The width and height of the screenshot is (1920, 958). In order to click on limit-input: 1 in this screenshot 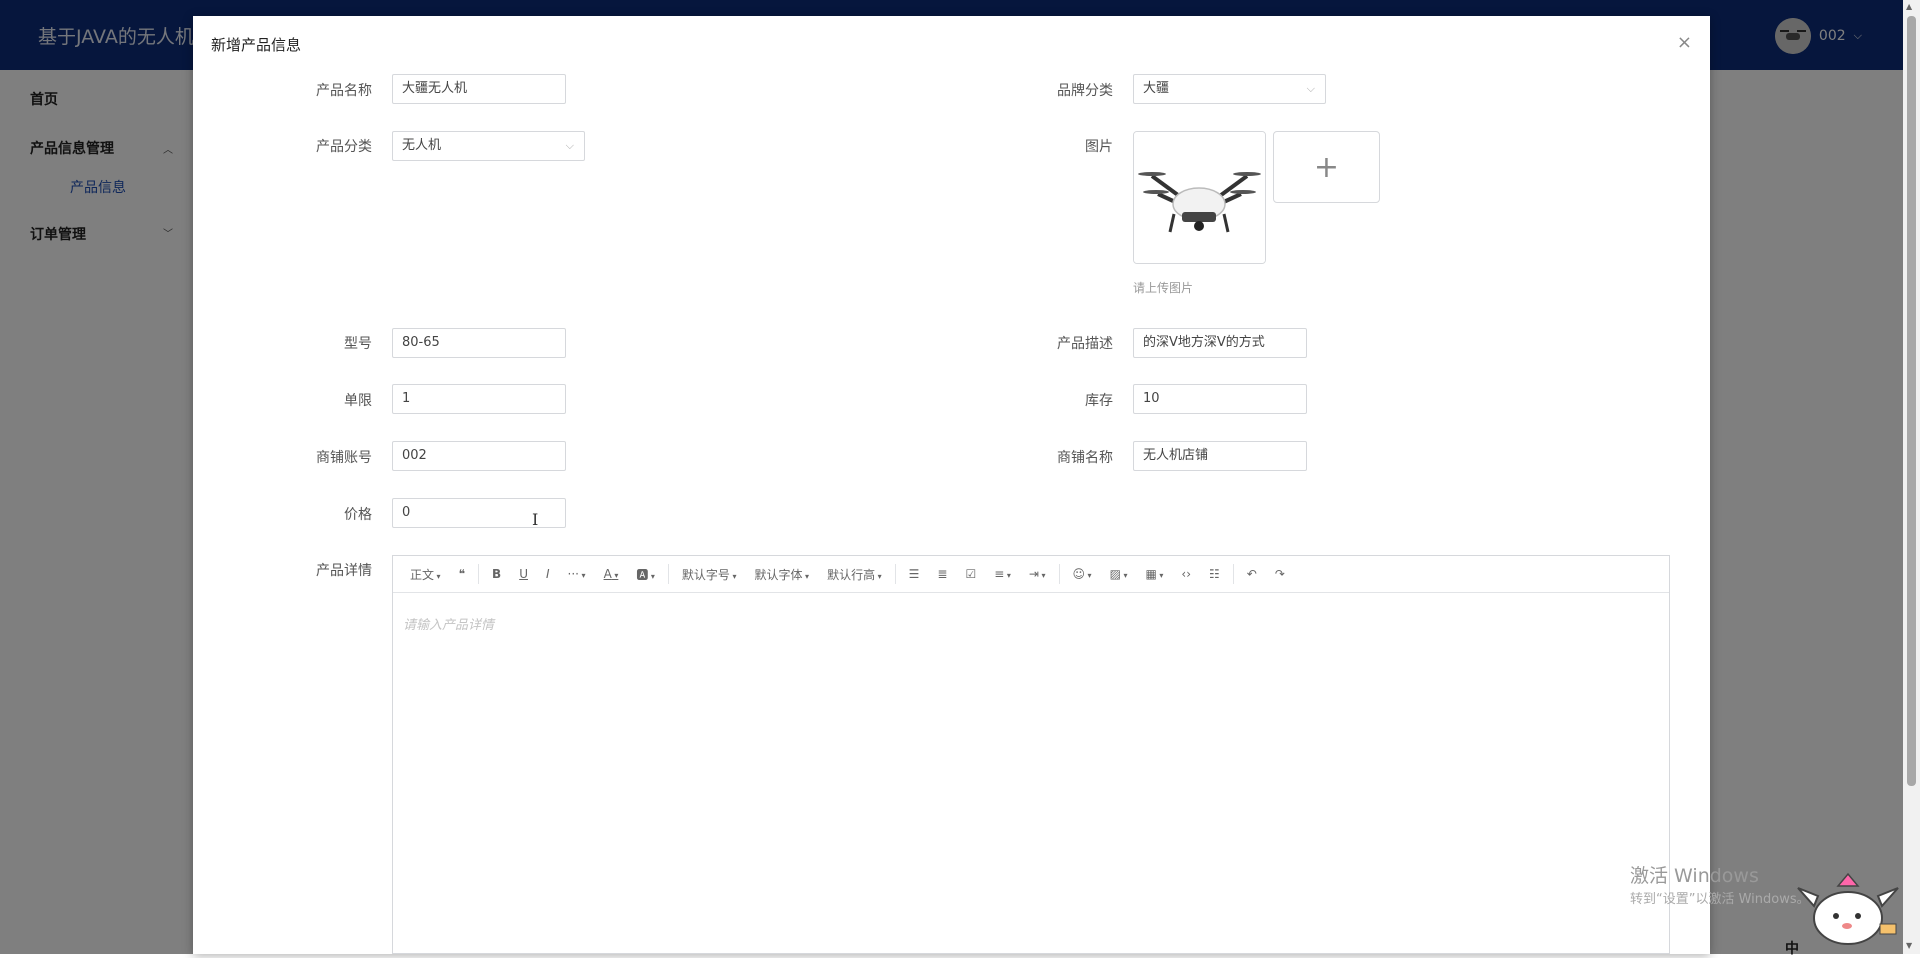, I will do `click(479, 399)`.